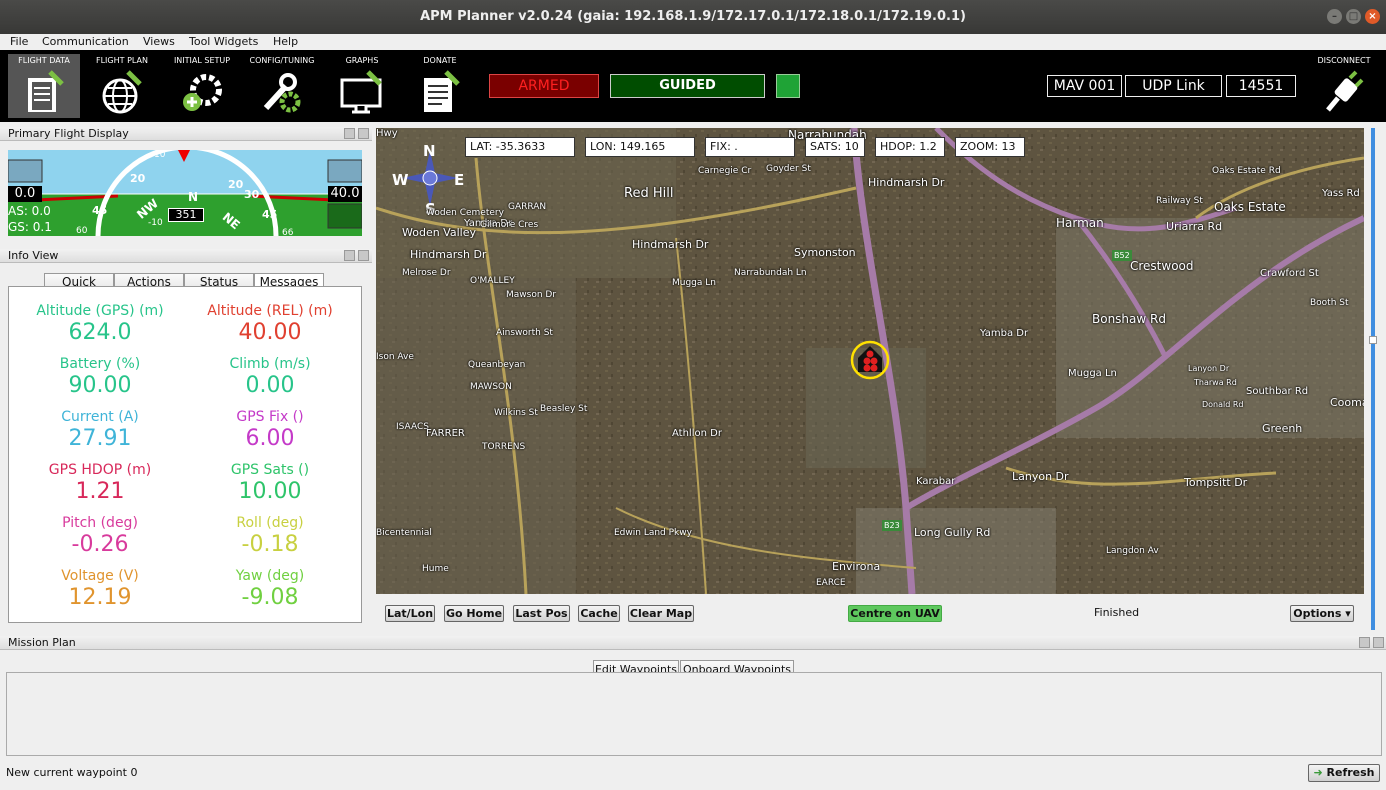  Describe the element at coordinates (285, 41) in the screenshot. I see `menu-help: Help` at that location.